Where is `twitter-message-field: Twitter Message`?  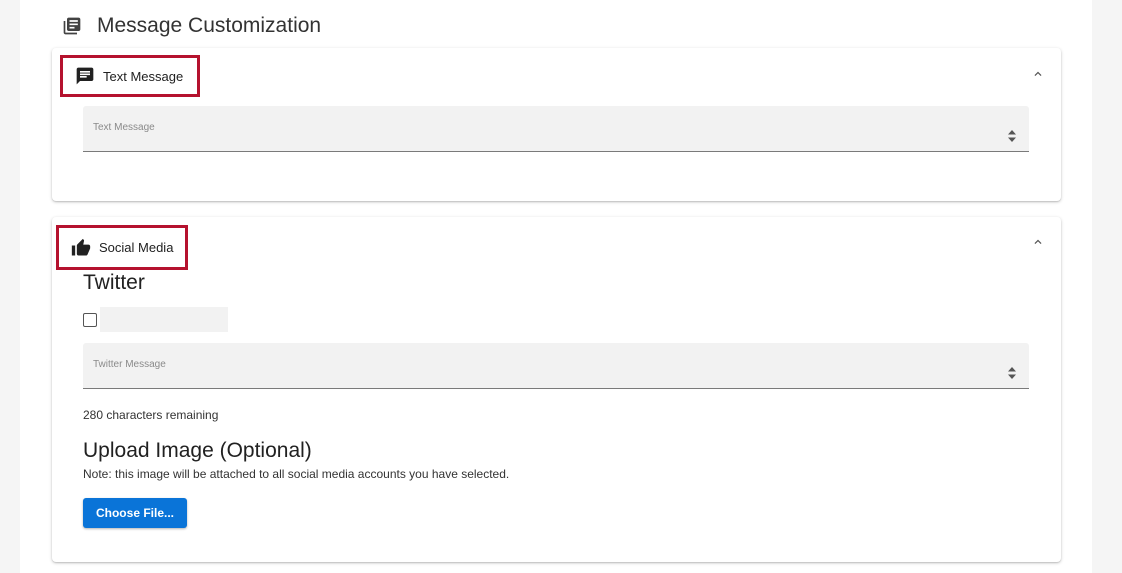 twitter-message-field: Twitter Message is located at coordinates (556, 366).